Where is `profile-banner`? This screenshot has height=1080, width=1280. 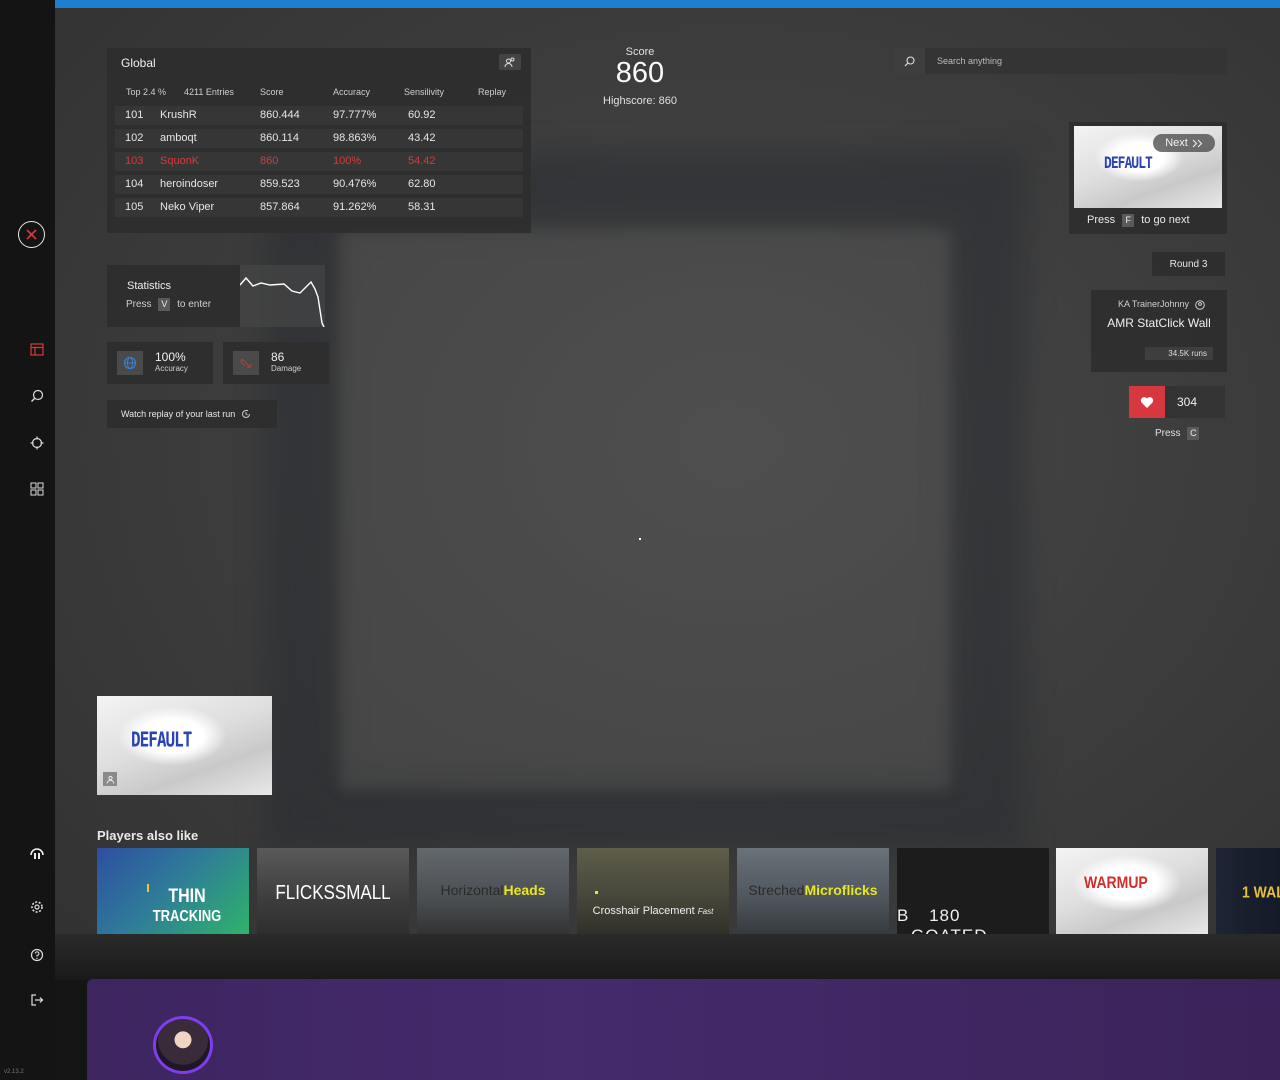 profile-banner is located at coordinates (683, 1029).